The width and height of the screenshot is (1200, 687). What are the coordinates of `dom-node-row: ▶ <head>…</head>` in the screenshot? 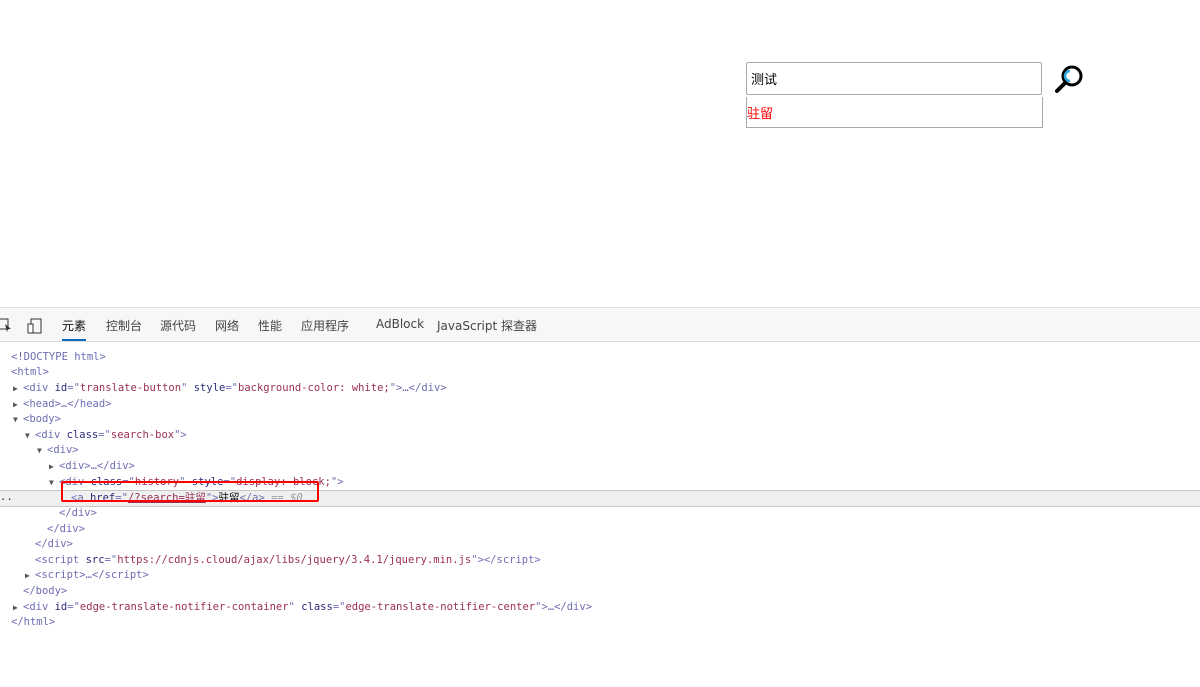 It's located at (62, 404).